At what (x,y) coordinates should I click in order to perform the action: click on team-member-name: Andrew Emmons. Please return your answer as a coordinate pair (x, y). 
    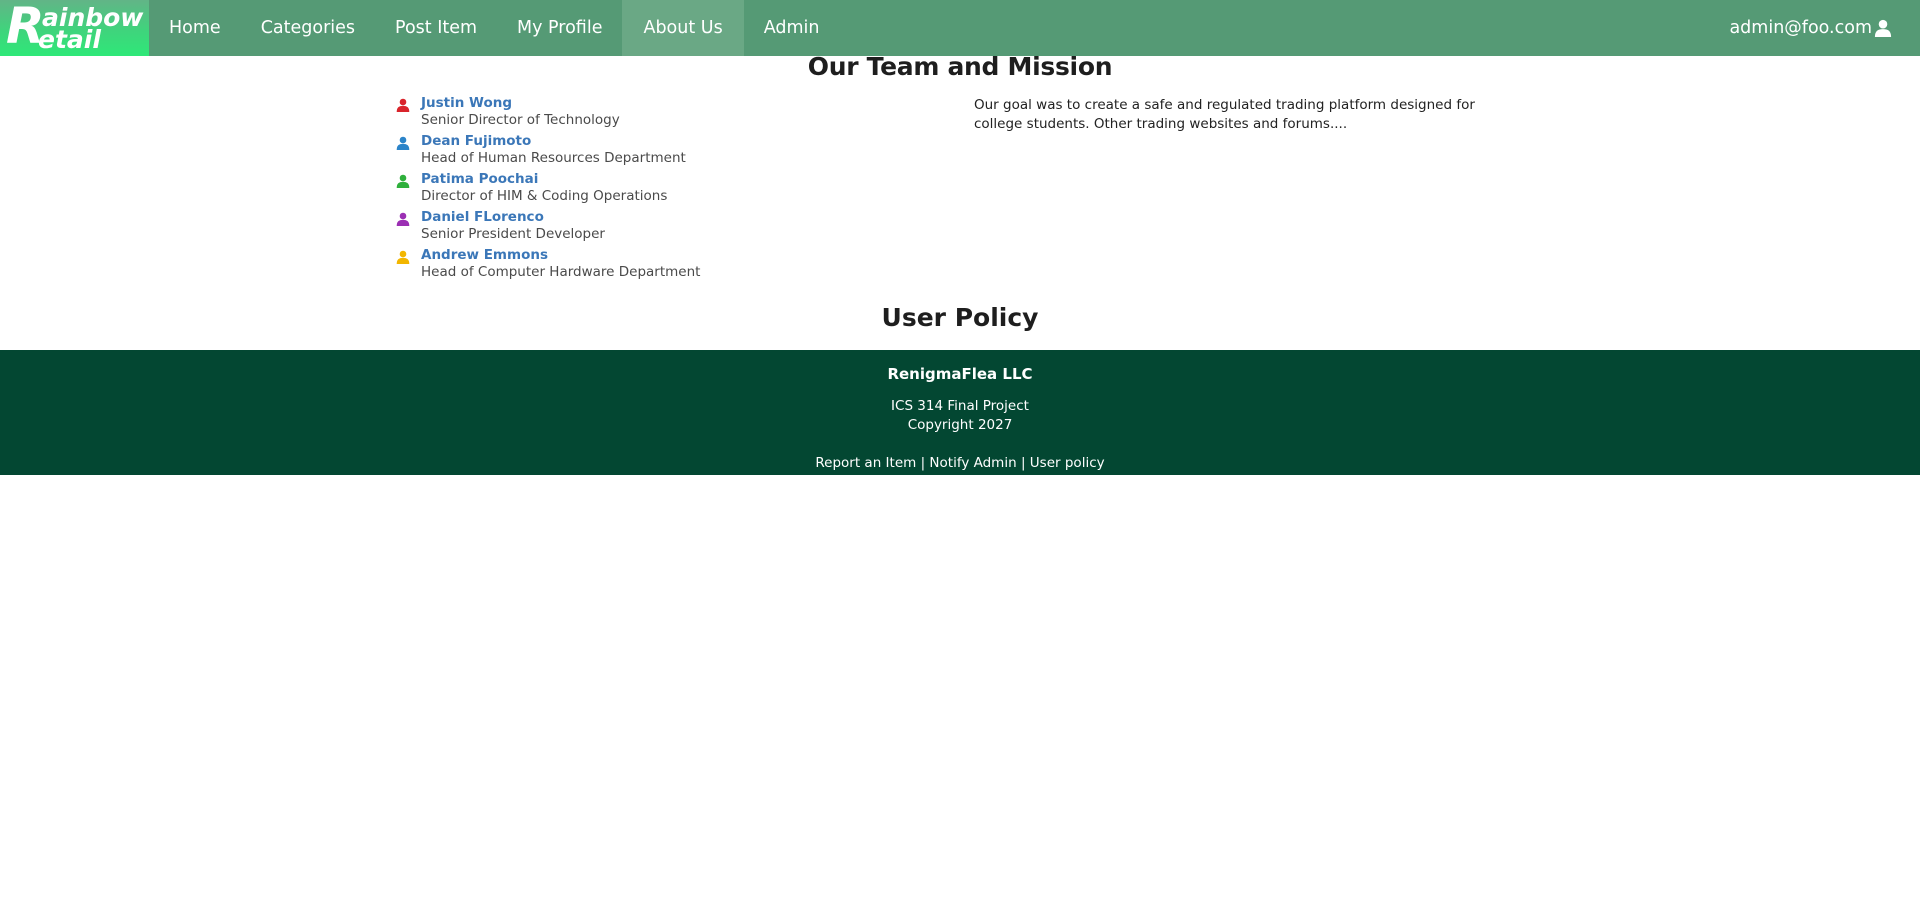
    Looking at the image, I should click on (484, 255).